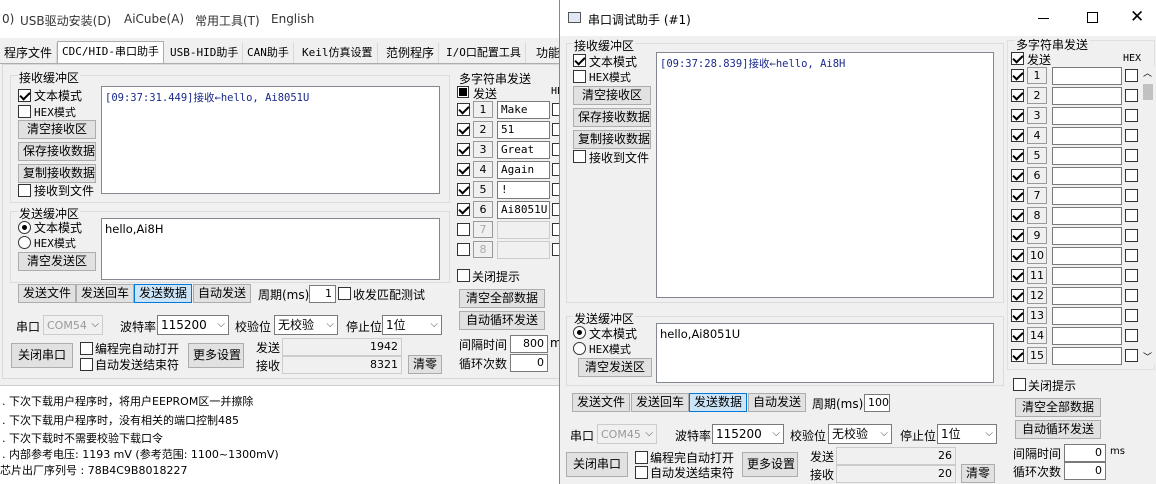 The width and height of the screenshot is (1156, 484). Describe the element at coordinates (523, 230) in the screenshot. I see `bg-multi-row-input` at that location.